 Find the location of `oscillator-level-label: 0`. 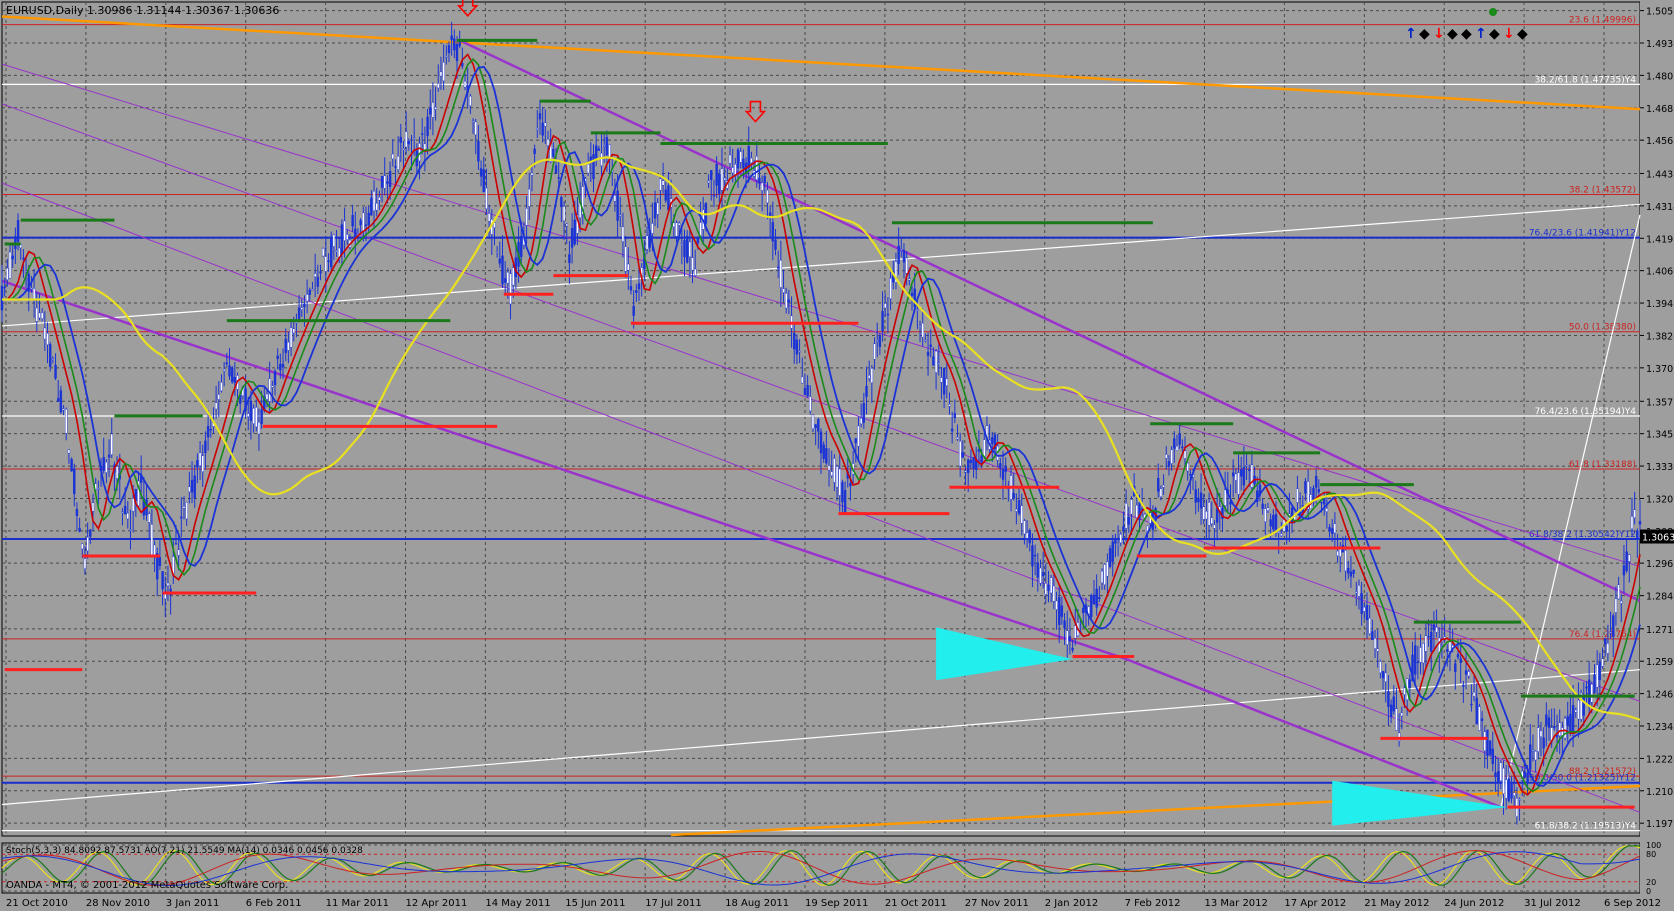

oscillator-level-label: 0 is located at coordinates (1648, 891).